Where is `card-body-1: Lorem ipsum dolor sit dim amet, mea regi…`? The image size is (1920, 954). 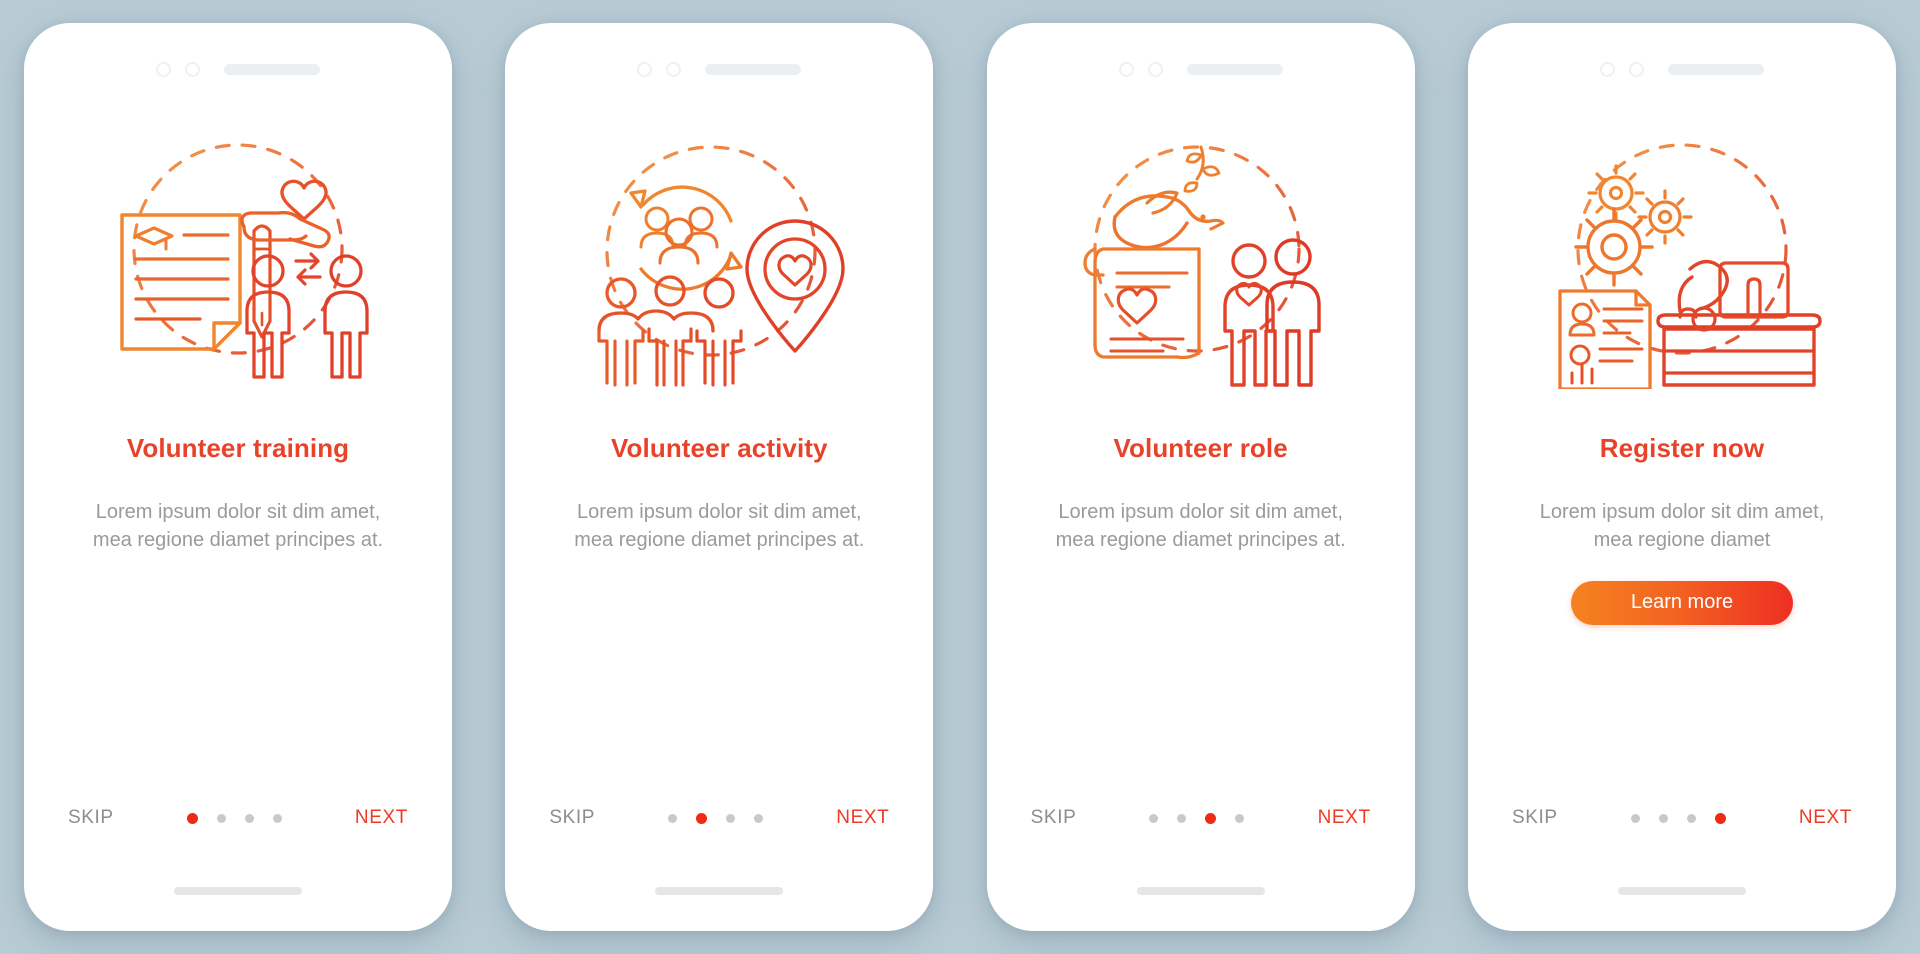 card-body-1: Lorem ipsum dolor sit dim amet, mea regi… is located at coordinates (238, 526).